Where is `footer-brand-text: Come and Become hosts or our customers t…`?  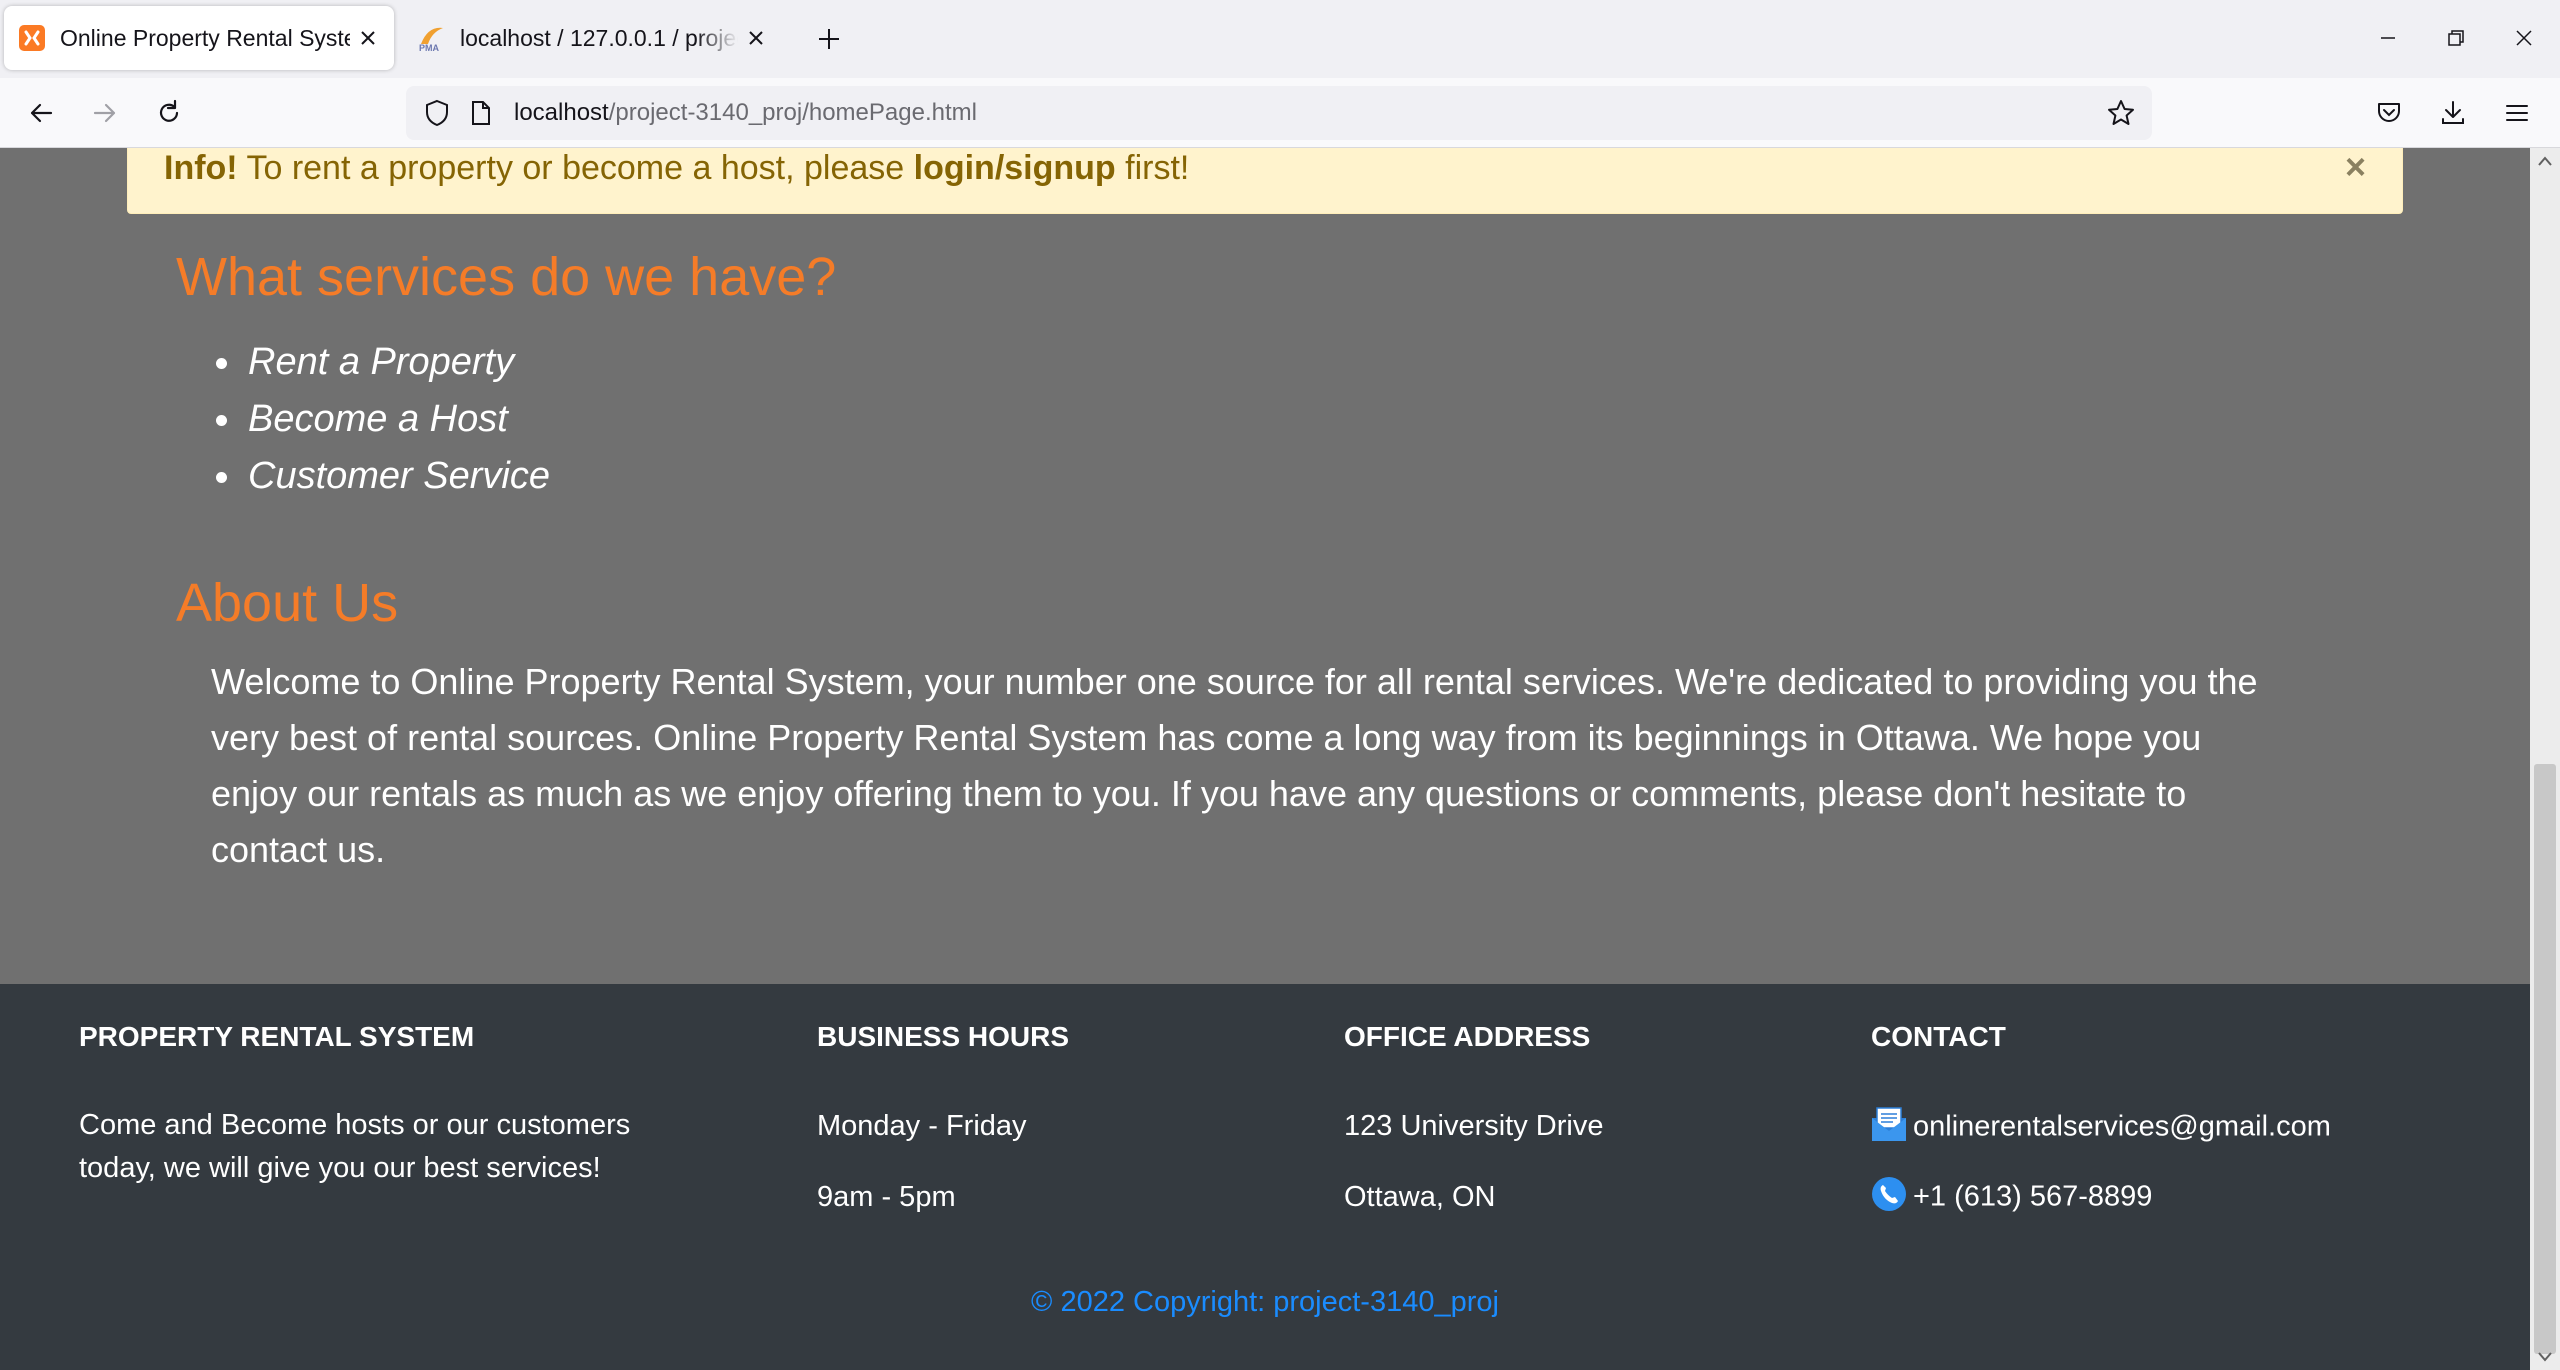
footer-brand-text: Come and Become hosts or our customers t… is located at coordinates (355, 1146).